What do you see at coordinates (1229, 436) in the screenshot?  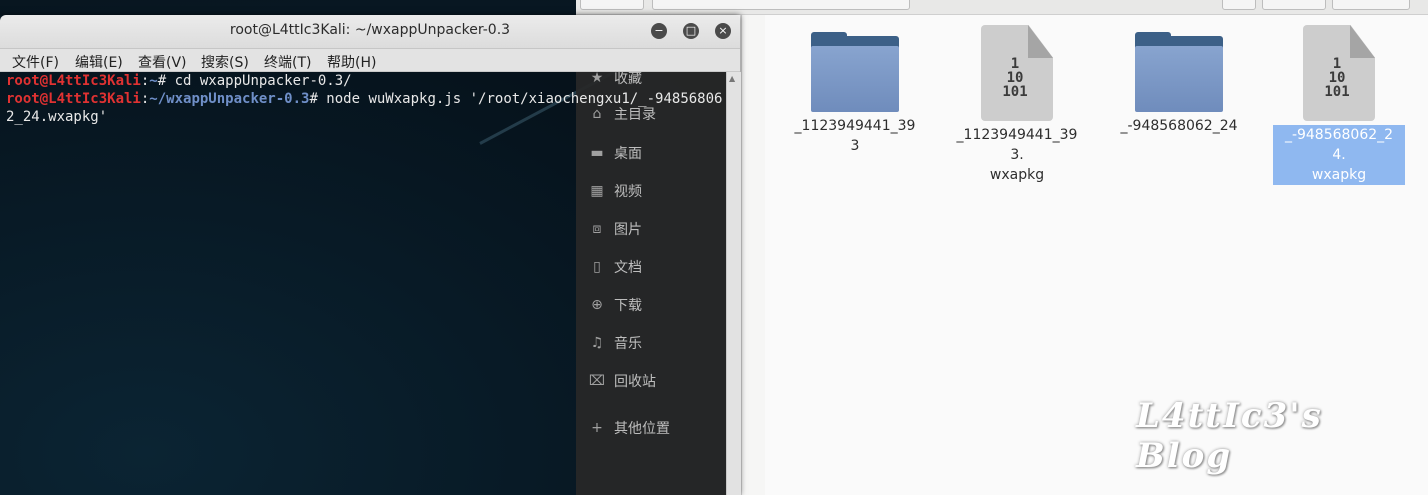 I see `blog-watermark: L4ttIc3's Blog` at bounding box center [1229, 436].